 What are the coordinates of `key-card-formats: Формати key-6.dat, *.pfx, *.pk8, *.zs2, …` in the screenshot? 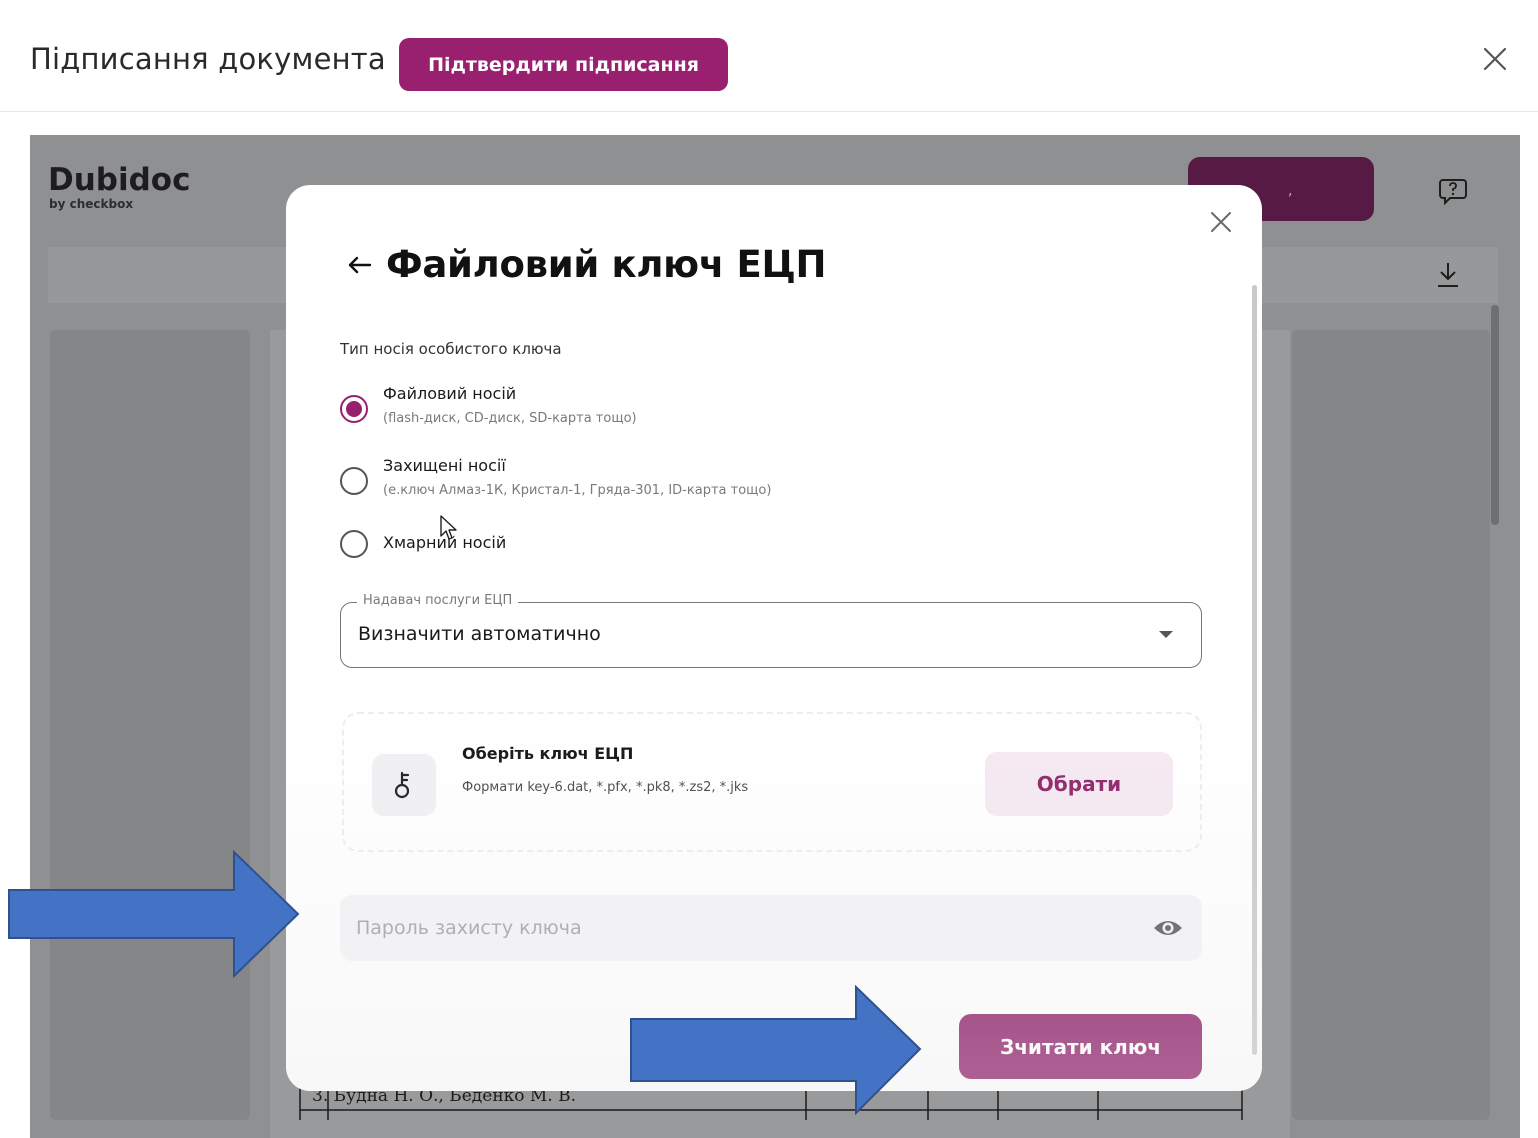 It's located at (605, 787).